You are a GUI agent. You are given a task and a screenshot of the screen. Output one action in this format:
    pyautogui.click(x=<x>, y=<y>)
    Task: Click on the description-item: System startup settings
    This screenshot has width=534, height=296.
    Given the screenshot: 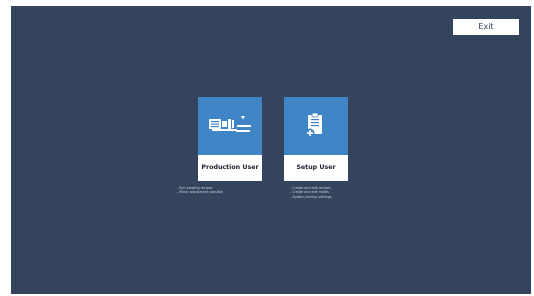 What is the action you would take?
    pyautogui.click(x=310, y=197)
    